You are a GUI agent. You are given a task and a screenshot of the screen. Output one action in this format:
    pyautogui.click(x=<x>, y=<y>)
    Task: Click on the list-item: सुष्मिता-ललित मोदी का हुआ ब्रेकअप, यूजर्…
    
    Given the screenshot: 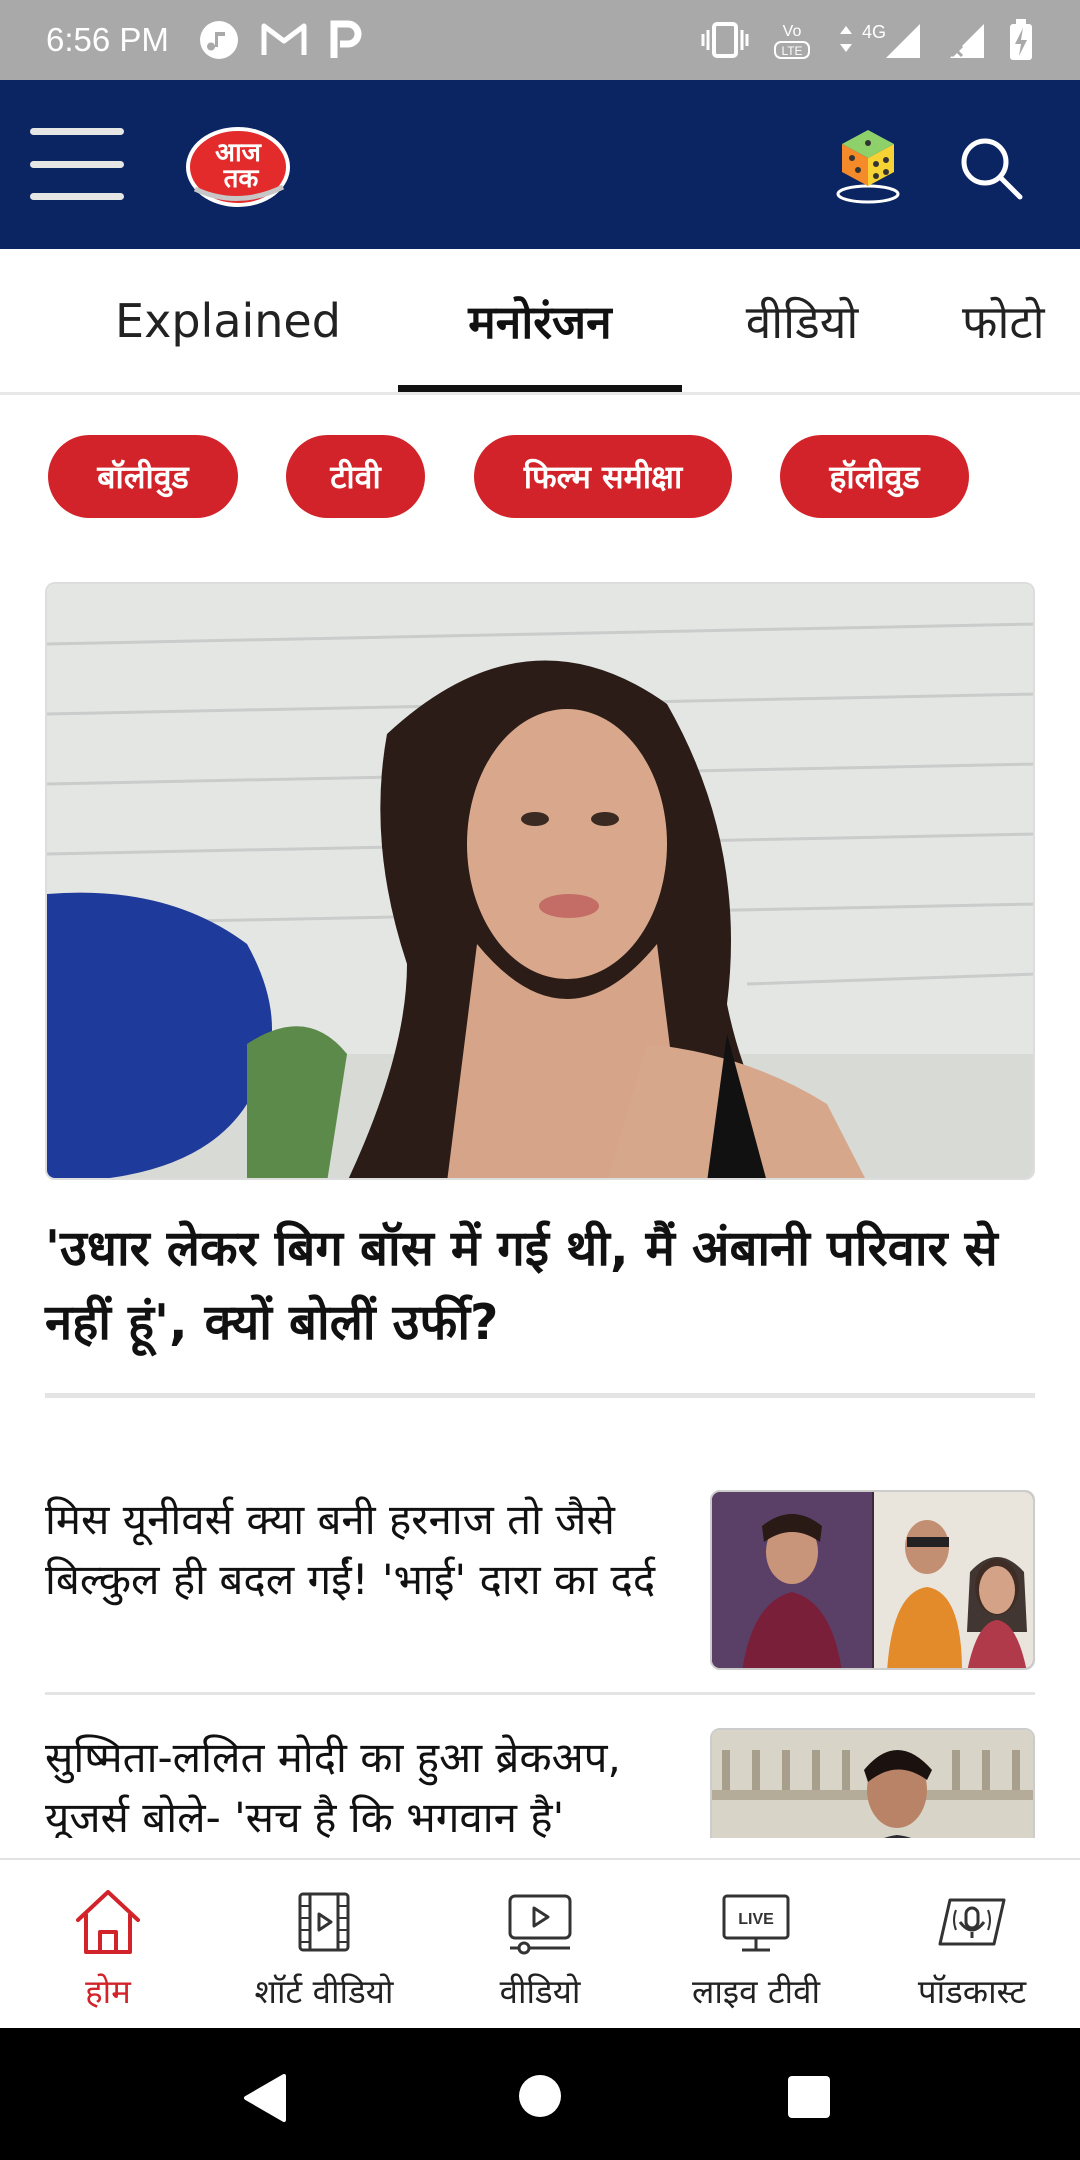 What is the action you would take?
    pyautogui.click(x=540, y=1783)
    